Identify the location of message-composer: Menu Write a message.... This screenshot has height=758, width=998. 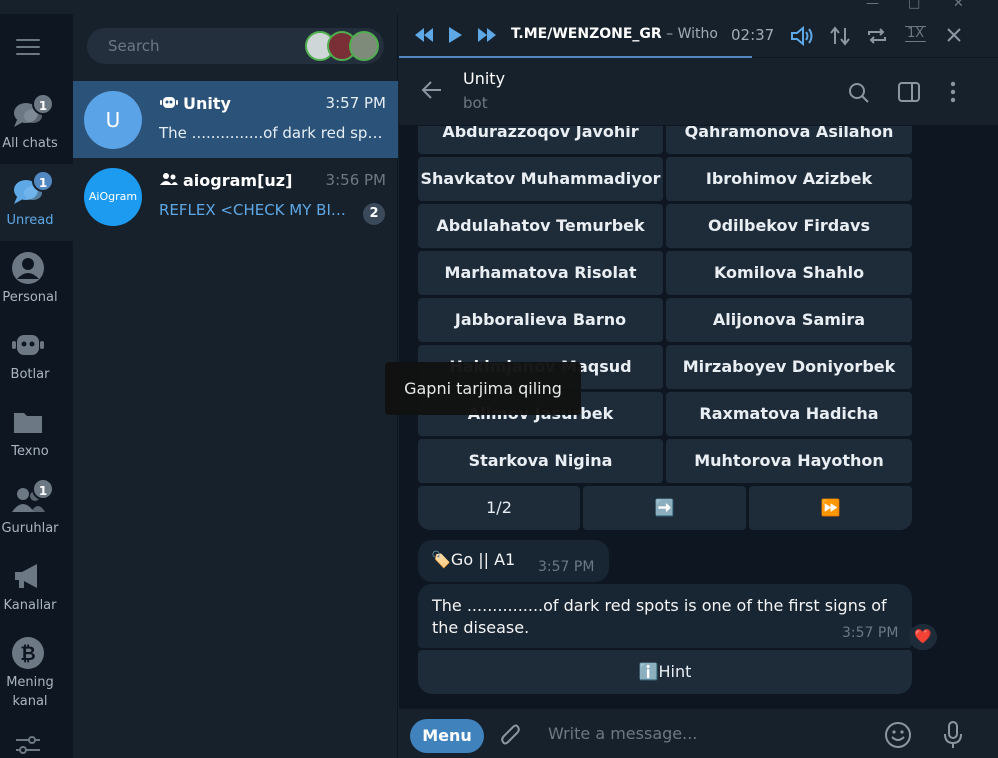
(698, 733).